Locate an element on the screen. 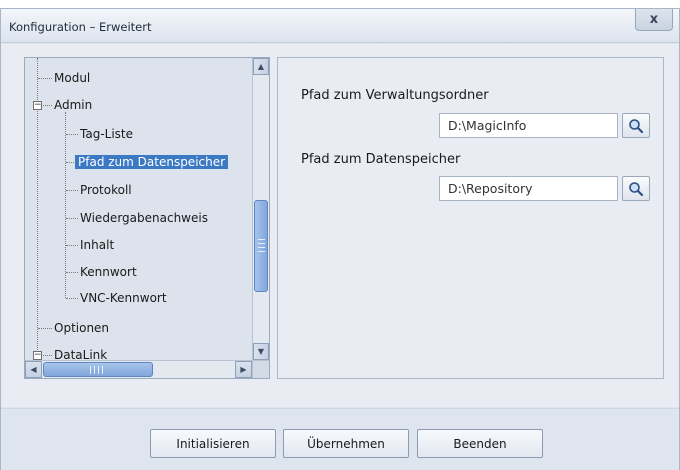 The image size is (680, 470). repository-label: Pfad zum Datenspeicher is located at coordinates (381, 159).